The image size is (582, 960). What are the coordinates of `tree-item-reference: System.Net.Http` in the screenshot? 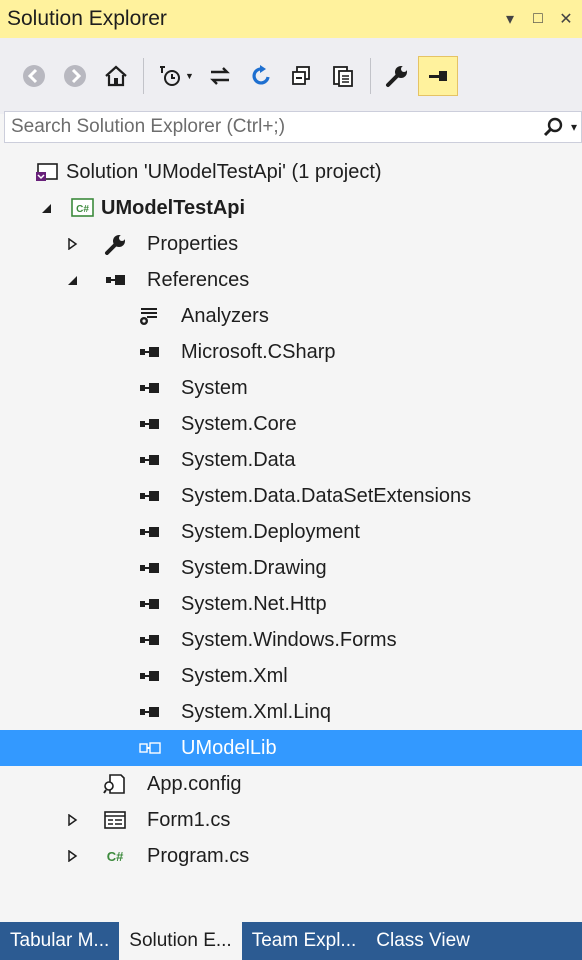 It's located at (291, 604).